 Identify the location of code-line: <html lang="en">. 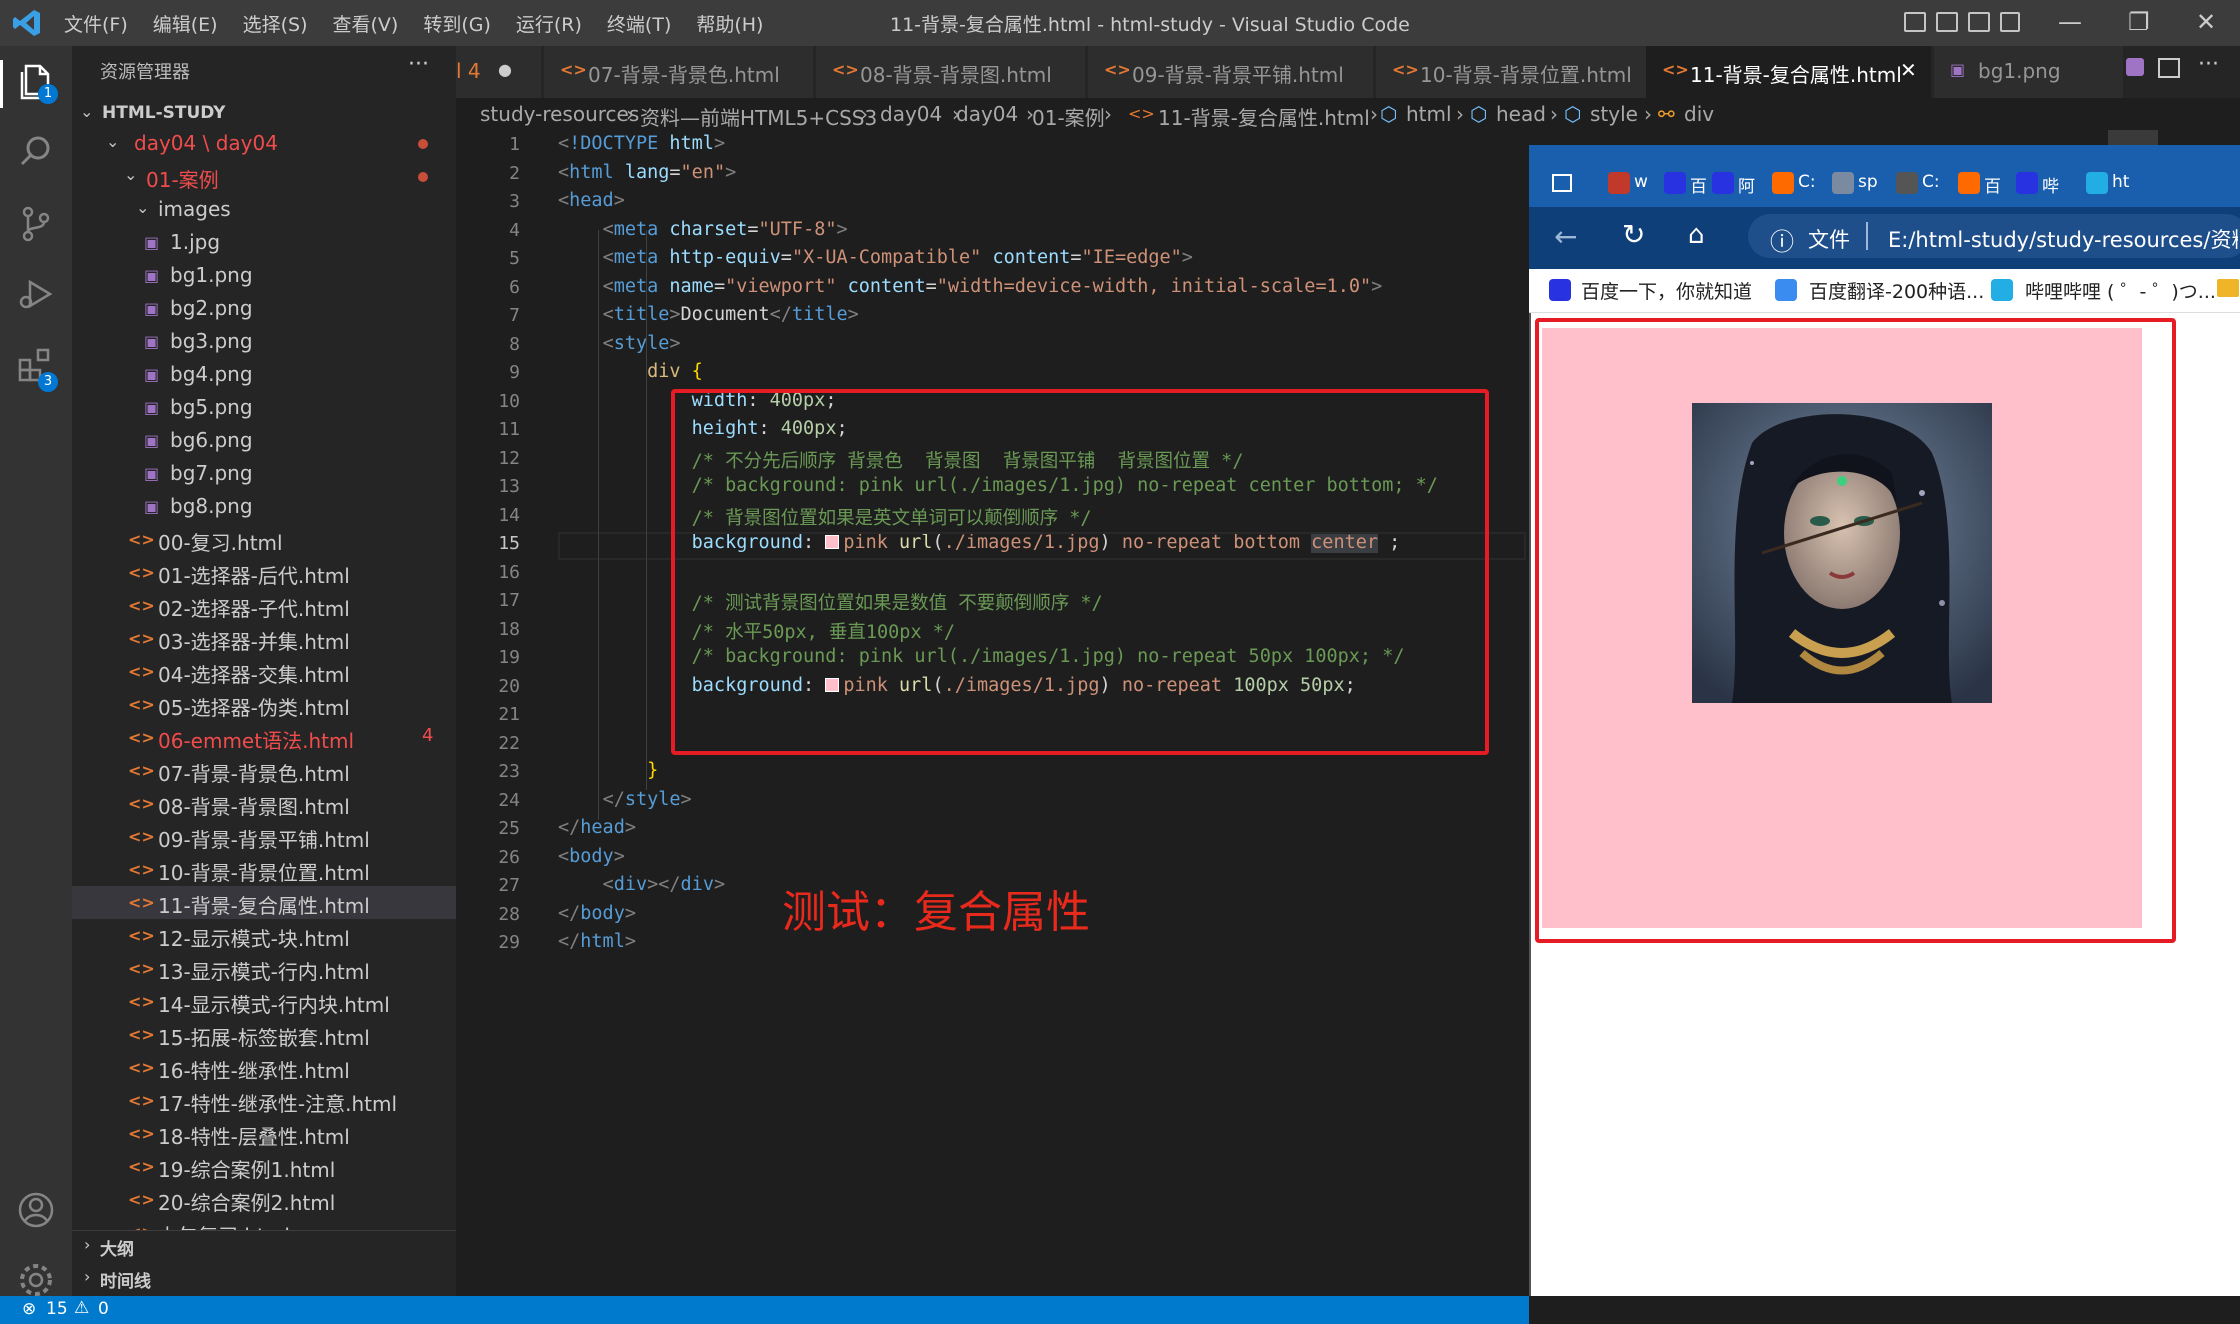
(647, 172).